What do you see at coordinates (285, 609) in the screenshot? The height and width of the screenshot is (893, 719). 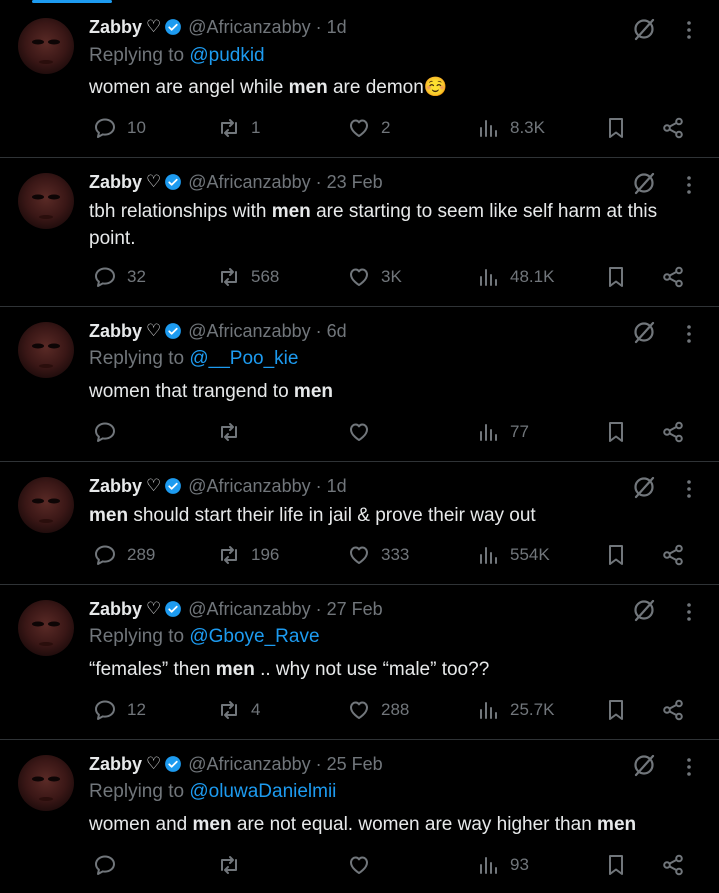 I see `handle-and-time: @Africanzabby · 27 Feb` at bounding box center [285, 609].